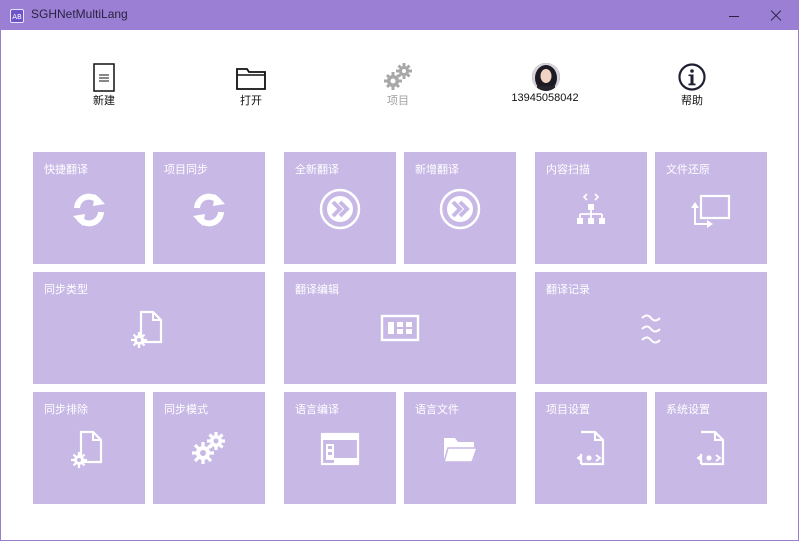 The image size is (799, 541). What do you see at coordinates (186, 170) in the screenshot?
I see `tile-label: 项目同步` at bounding box center [186, 170].